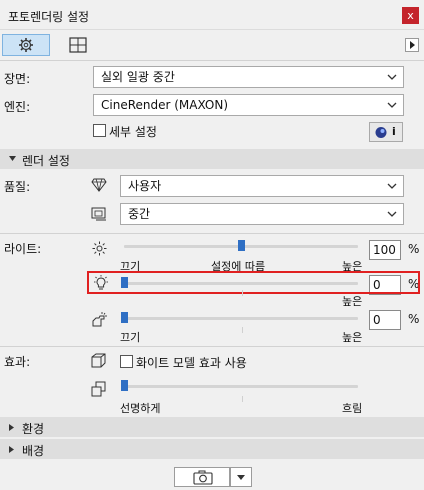  What do you see at coordinates (191, 363) in the screenshot?
I see `white-model-label: 화이트 모델 효과 사용` at bounding box center [191, 363].